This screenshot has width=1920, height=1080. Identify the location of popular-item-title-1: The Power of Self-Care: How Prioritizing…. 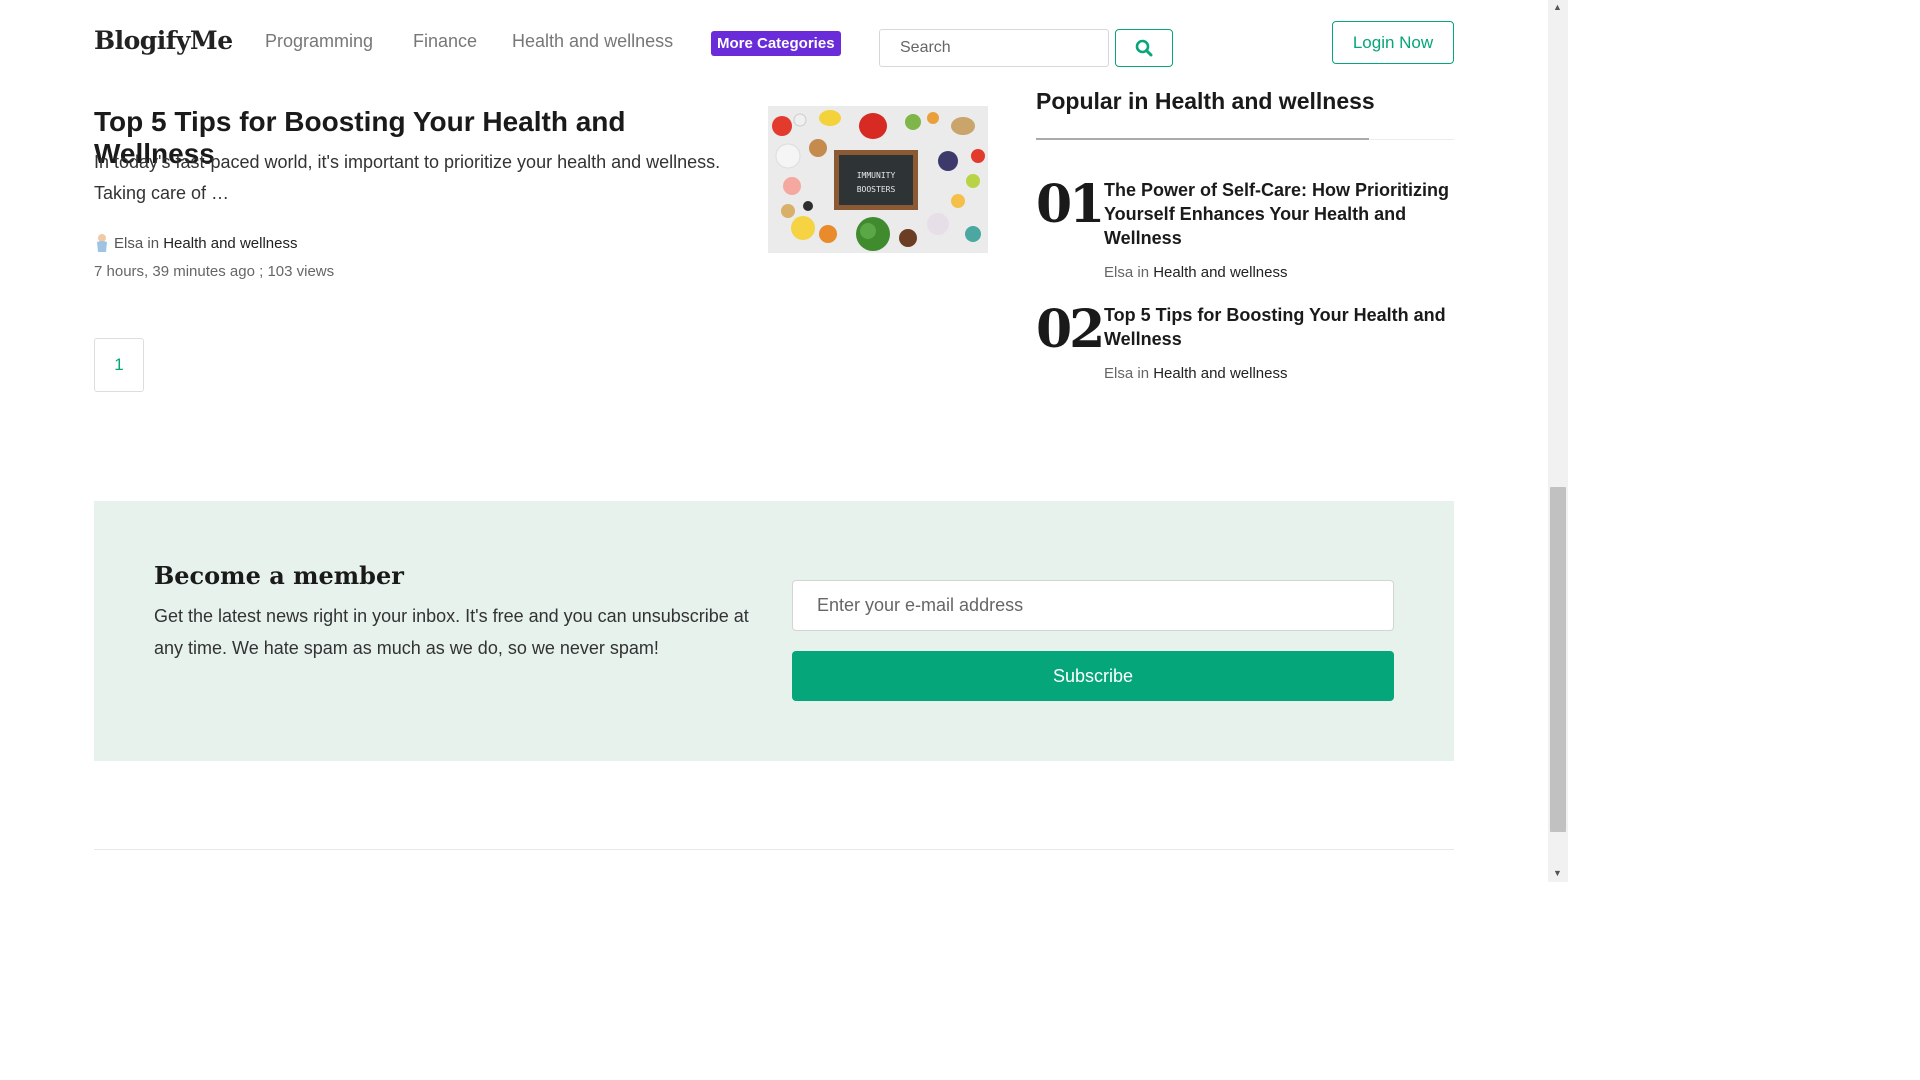
(1280, 214).